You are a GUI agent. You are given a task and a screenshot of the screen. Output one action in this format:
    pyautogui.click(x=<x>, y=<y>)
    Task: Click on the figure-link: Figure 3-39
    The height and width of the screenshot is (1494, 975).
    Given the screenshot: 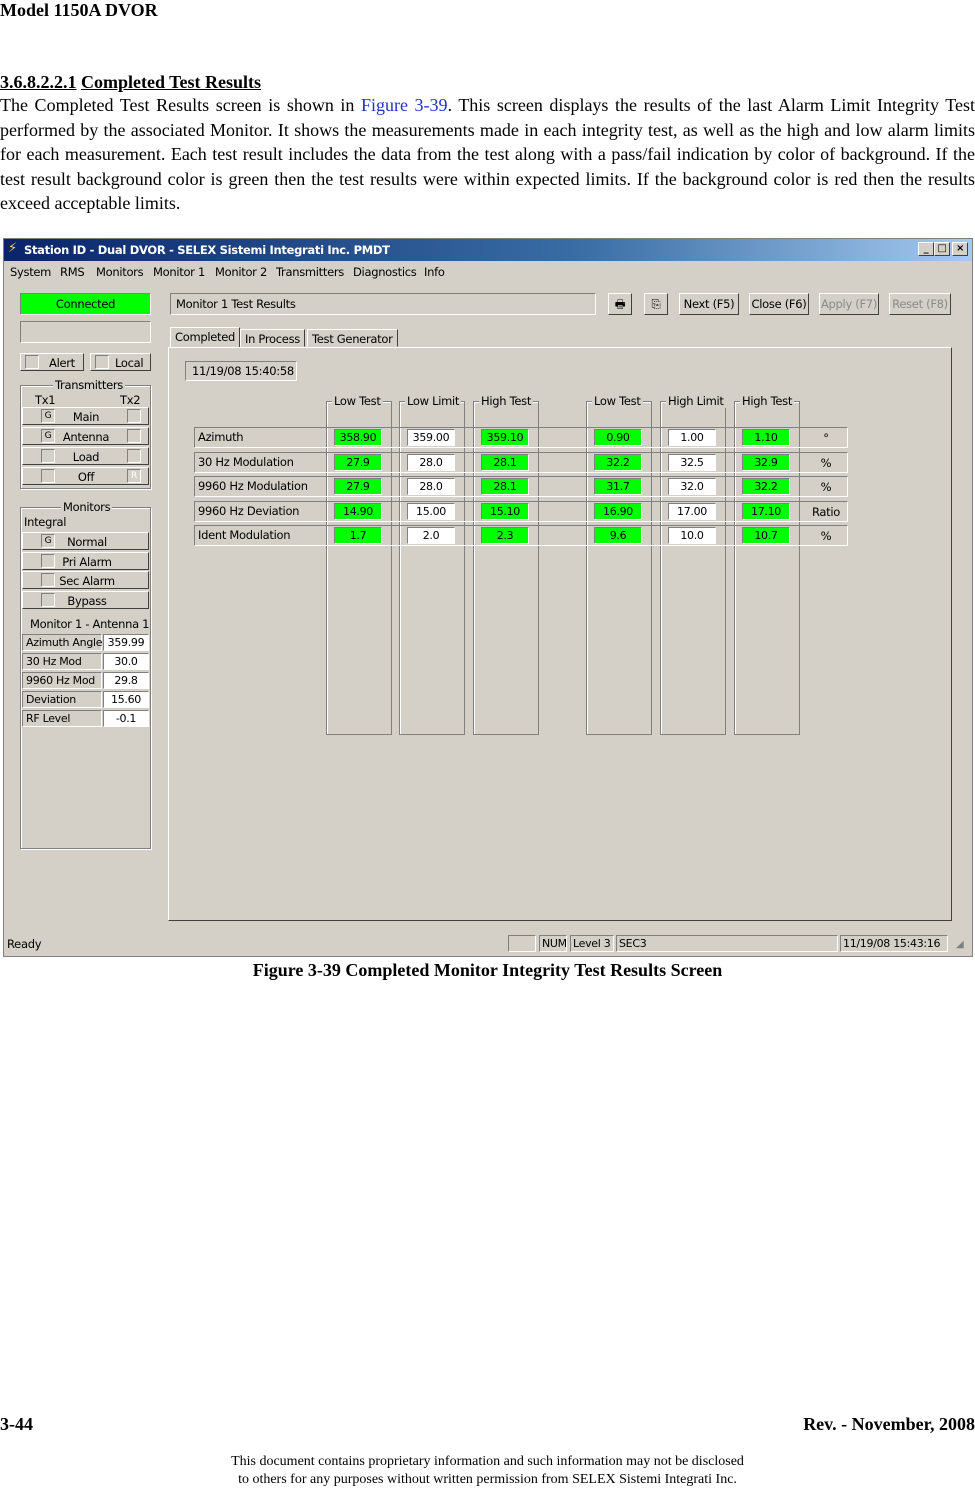 What is the action you would take?
    pyautogui.click(x=404, y=105)
    